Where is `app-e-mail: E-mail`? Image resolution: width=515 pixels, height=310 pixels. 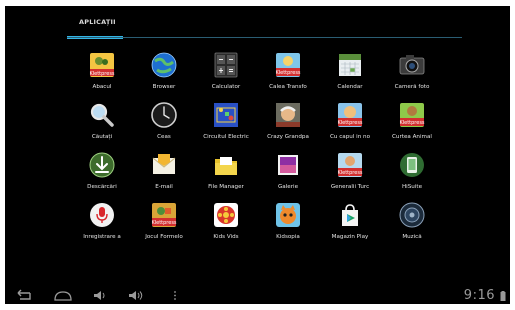 app-e-mail: E-mail is located at coordinates (164, 175).